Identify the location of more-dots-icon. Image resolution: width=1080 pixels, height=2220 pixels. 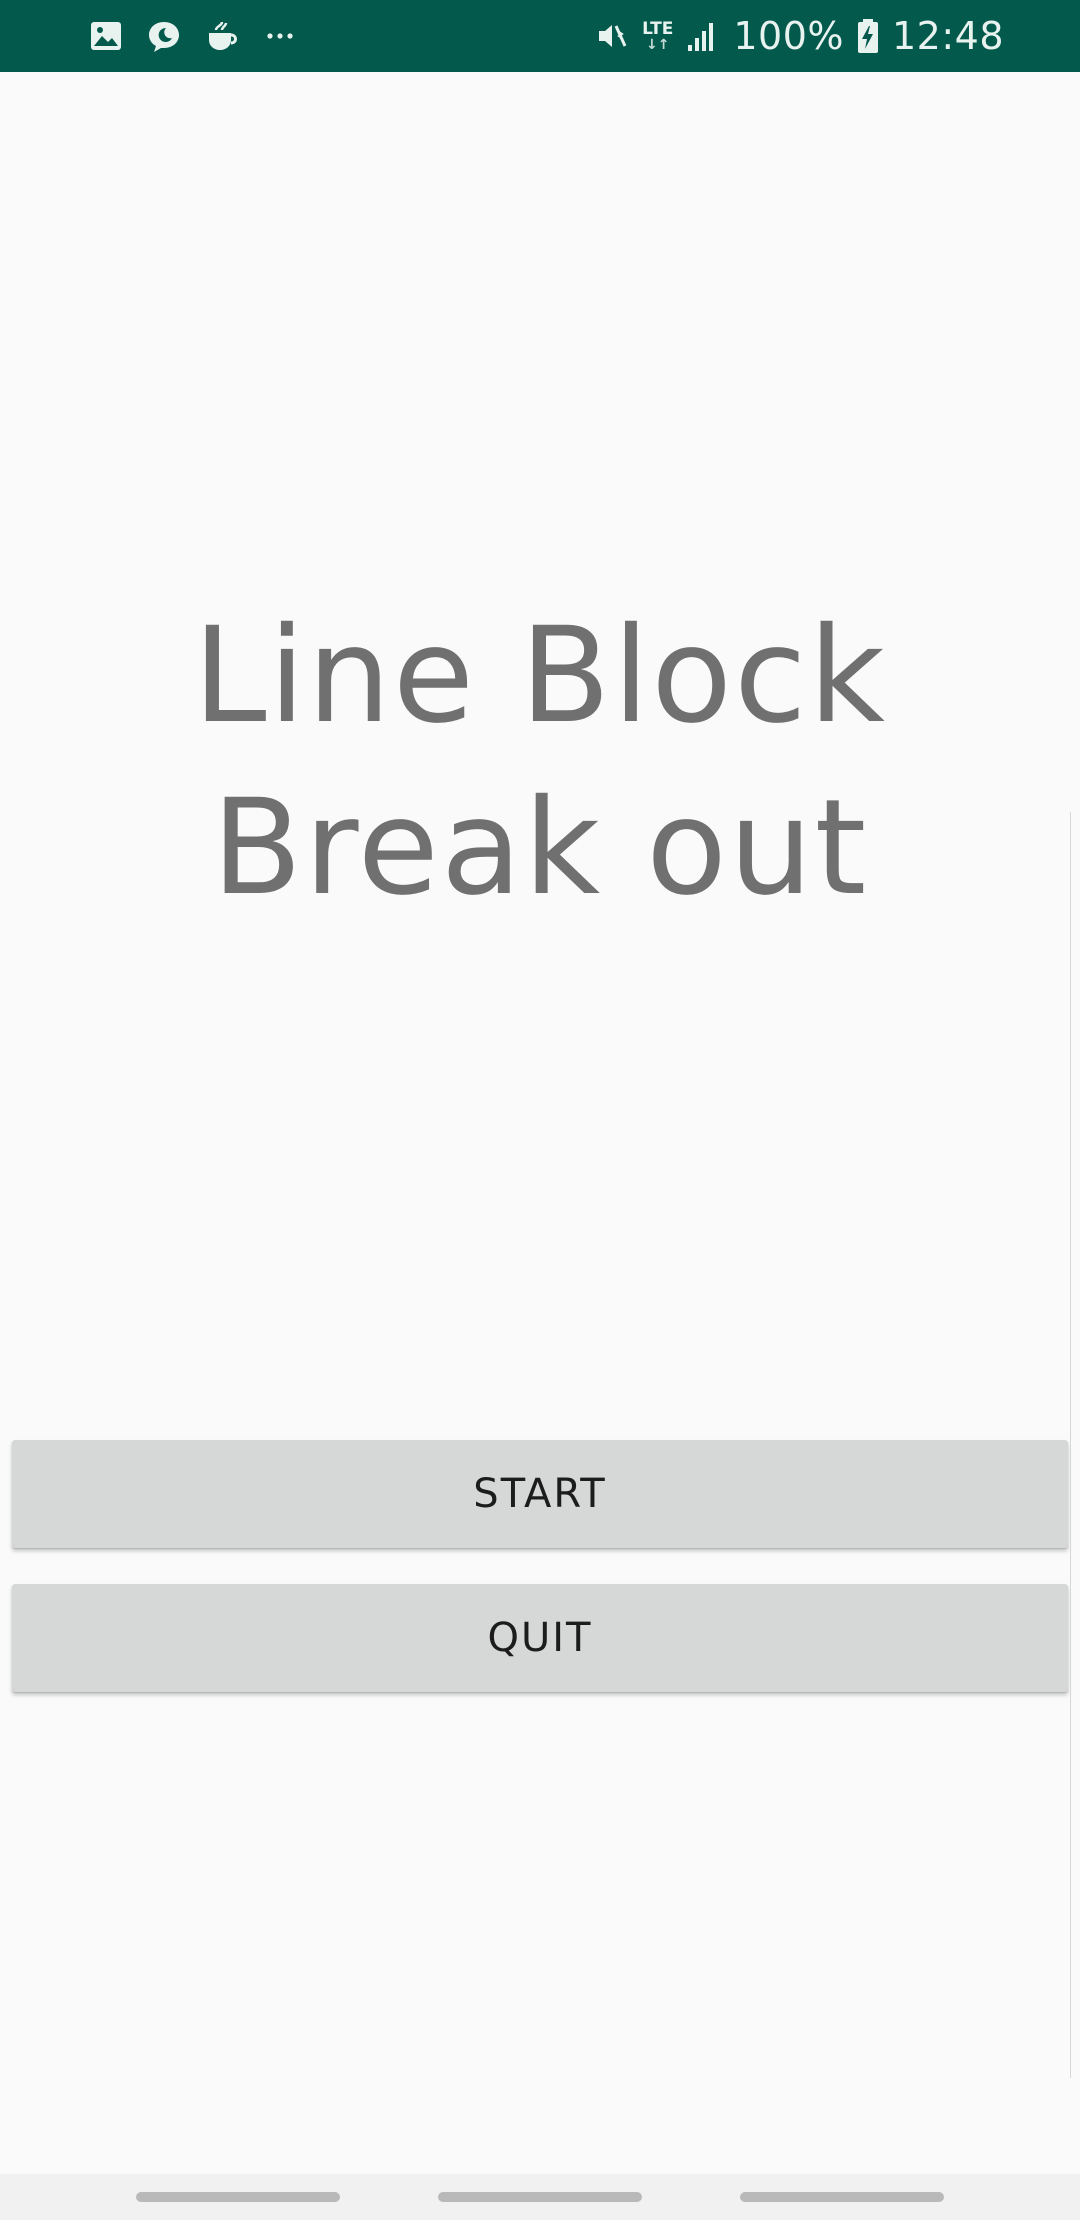
(280, 36).